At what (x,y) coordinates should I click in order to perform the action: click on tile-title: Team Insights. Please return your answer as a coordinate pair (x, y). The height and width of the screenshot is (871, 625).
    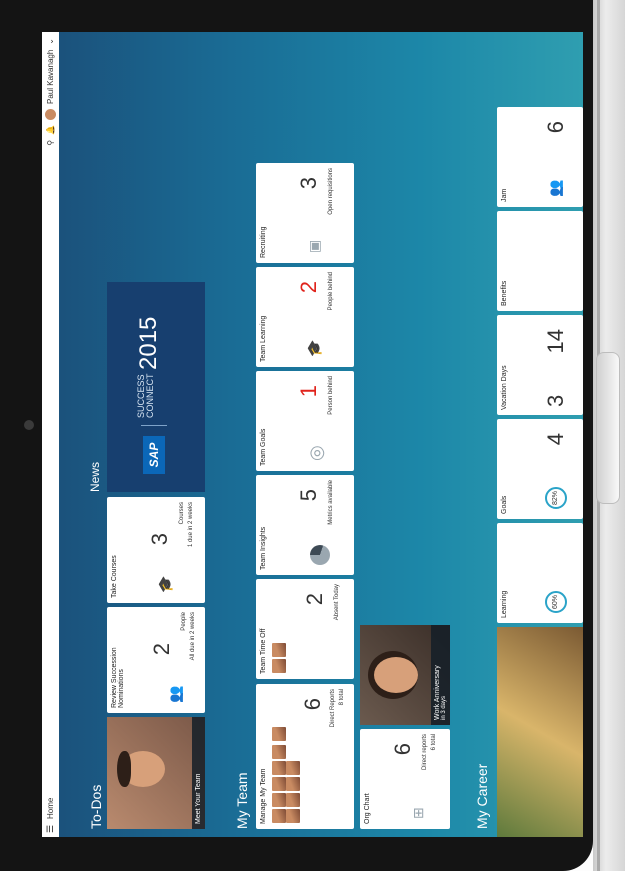
    Looking at the image, I should click on (263, 548).